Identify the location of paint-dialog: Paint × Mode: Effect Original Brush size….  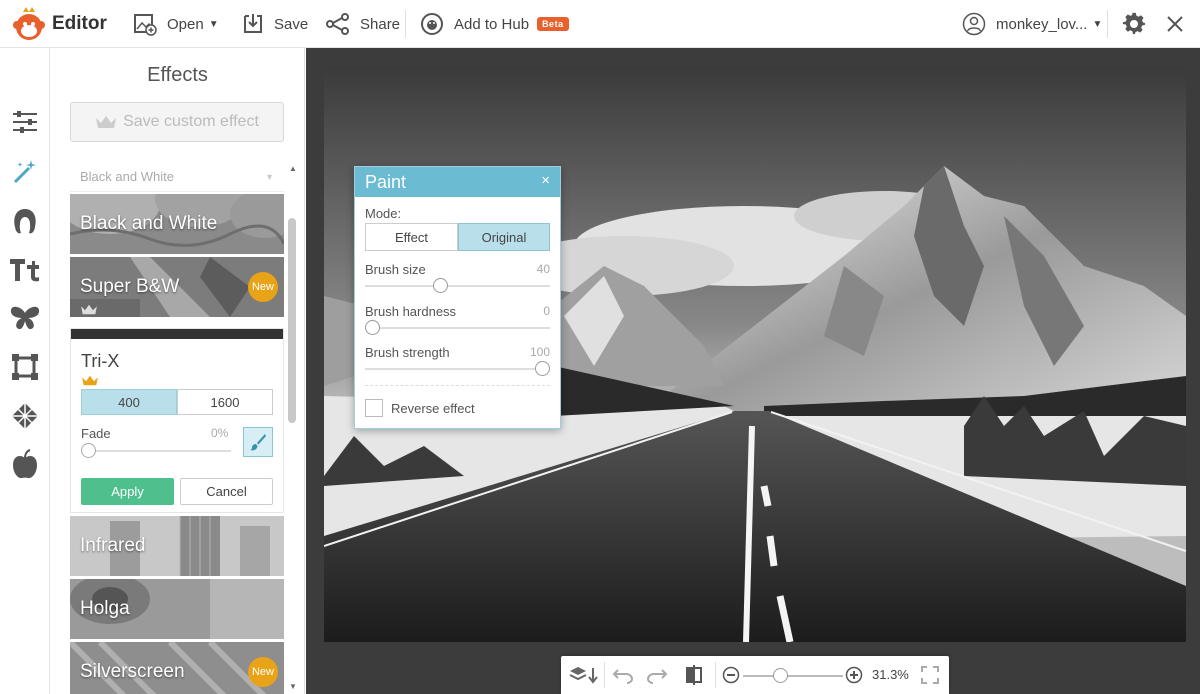
(457, 297).